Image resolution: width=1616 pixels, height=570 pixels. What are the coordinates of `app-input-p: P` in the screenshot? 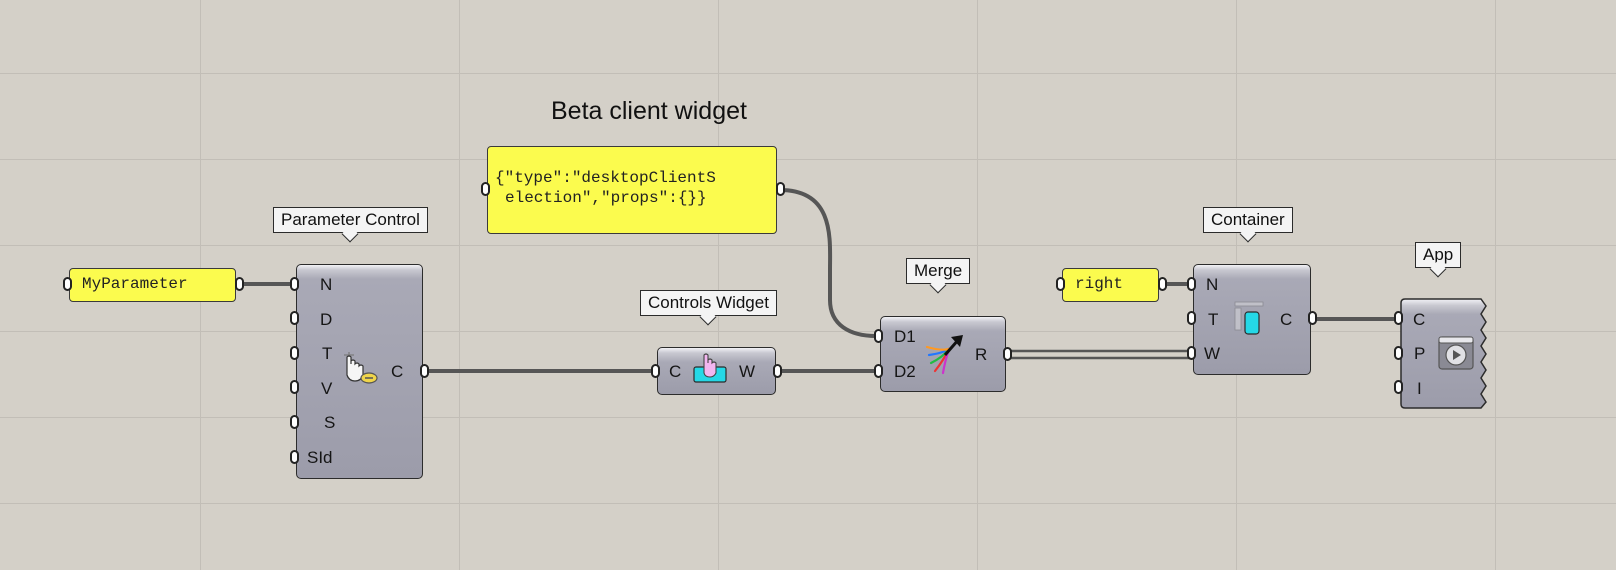 It's located at (1420, 353).